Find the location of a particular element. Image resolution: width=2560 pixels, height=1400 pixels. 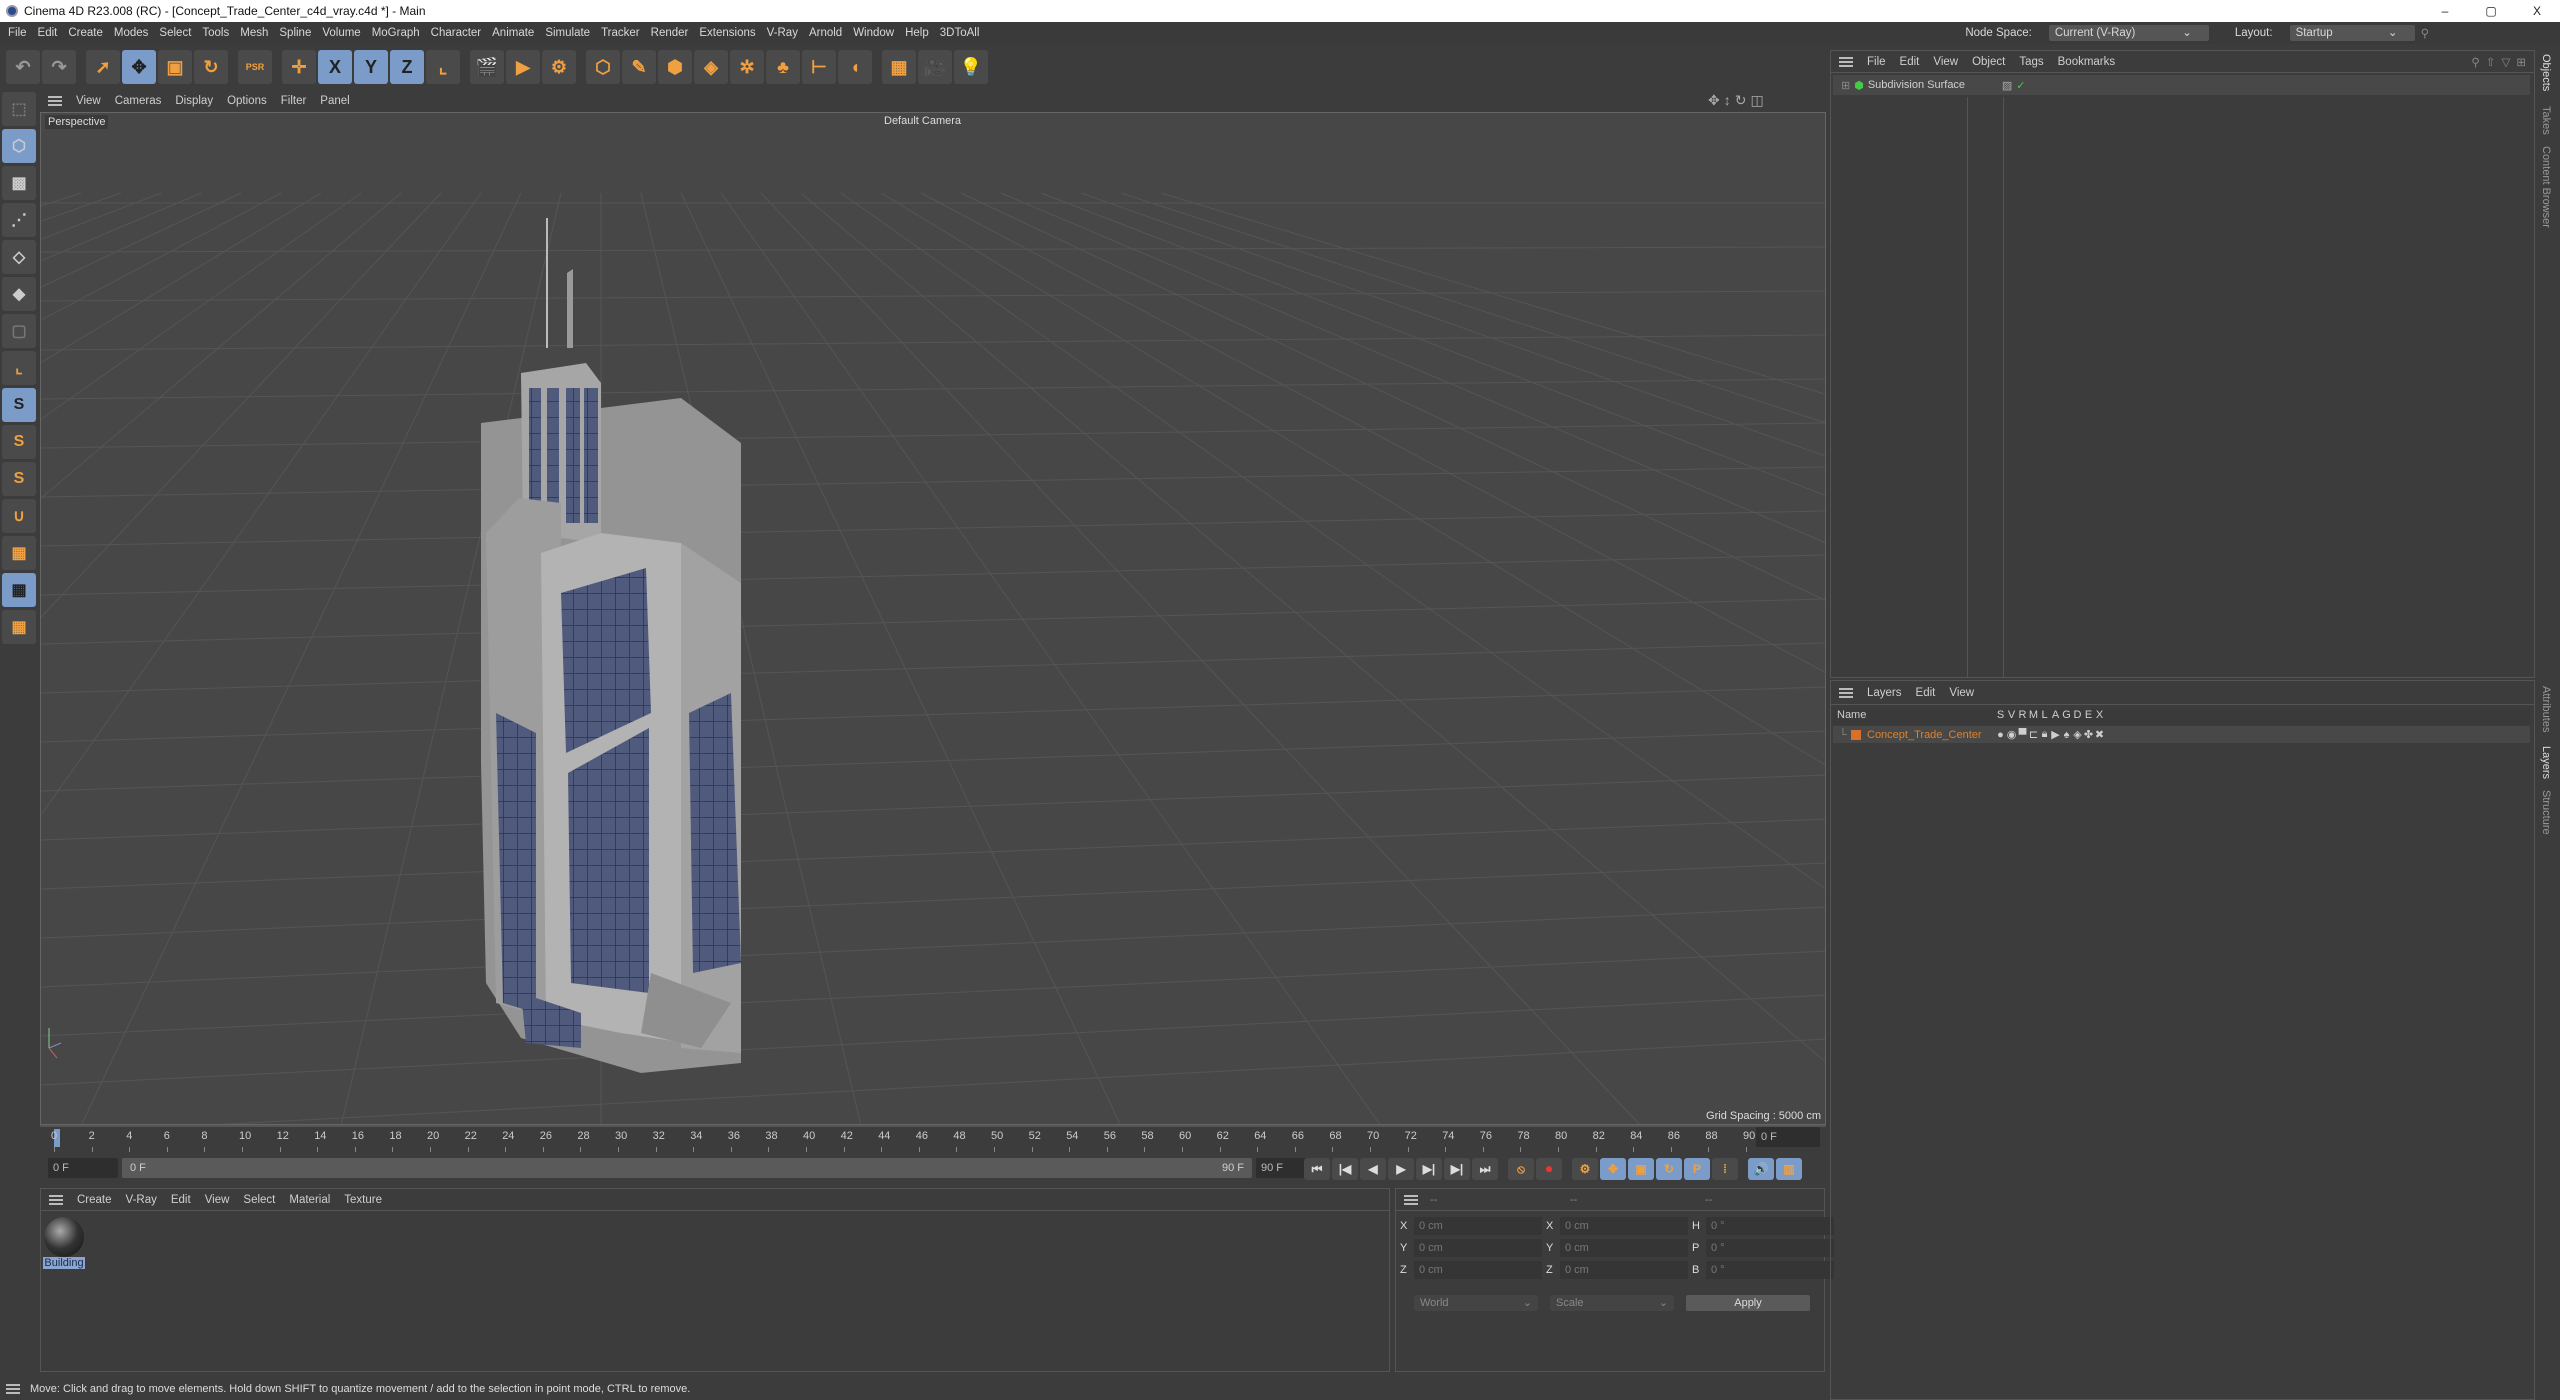

menu-arnold: Arnold is located at coordinates (825, 33).